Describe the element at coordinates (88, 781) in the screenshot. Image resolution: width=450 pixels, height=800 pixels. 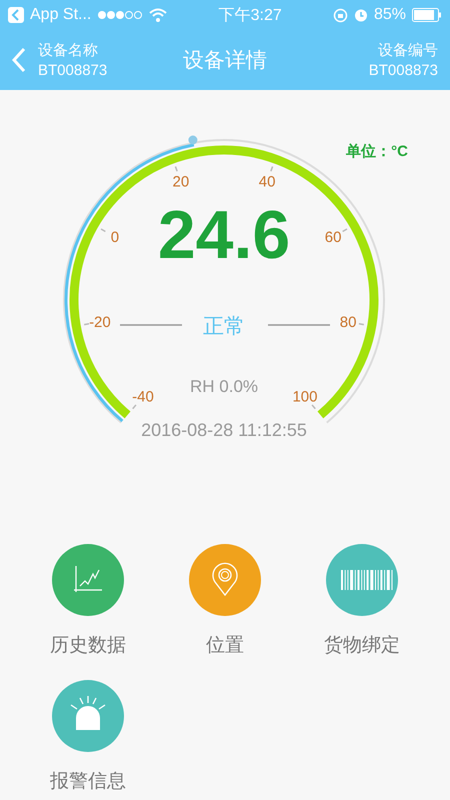
I see `action-label: 报警信息` at that location.